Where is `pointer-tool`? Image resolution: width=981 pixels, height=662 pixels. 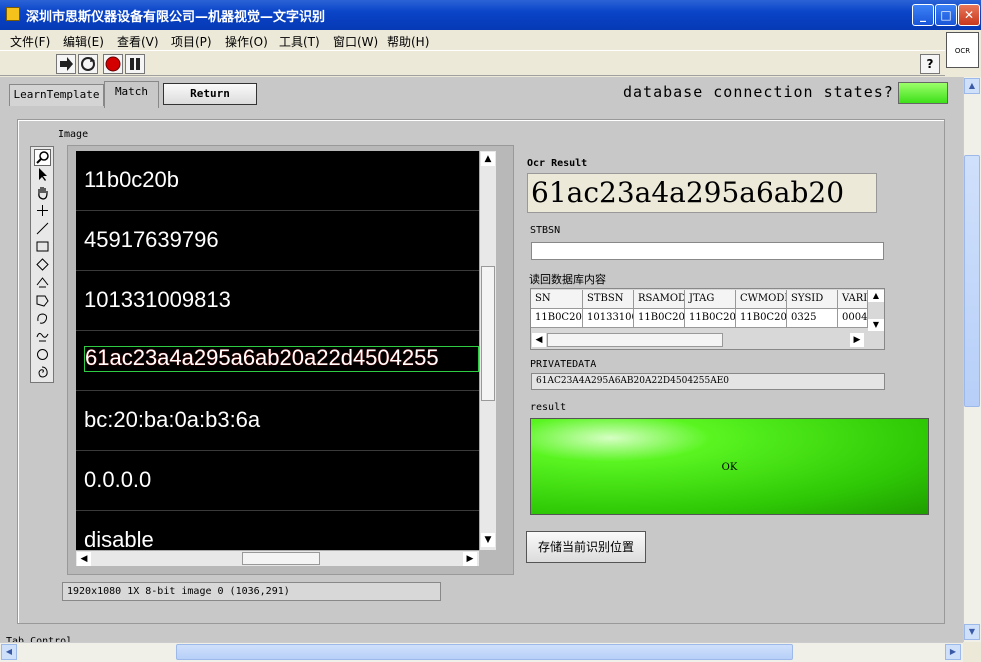
pointer-tool is located at coordinates (42, 175).